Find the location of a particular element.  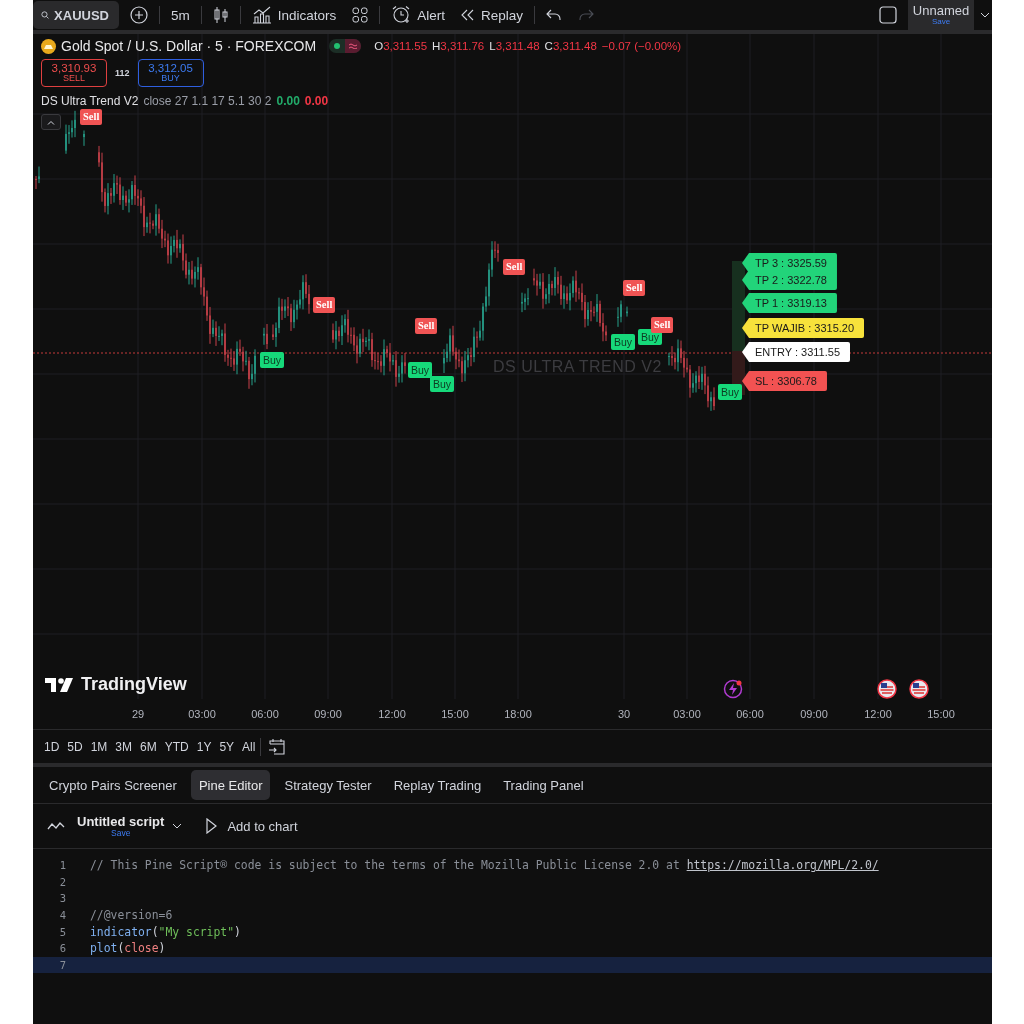

indicators-button: Indicators is located at coordinates (294, 15).